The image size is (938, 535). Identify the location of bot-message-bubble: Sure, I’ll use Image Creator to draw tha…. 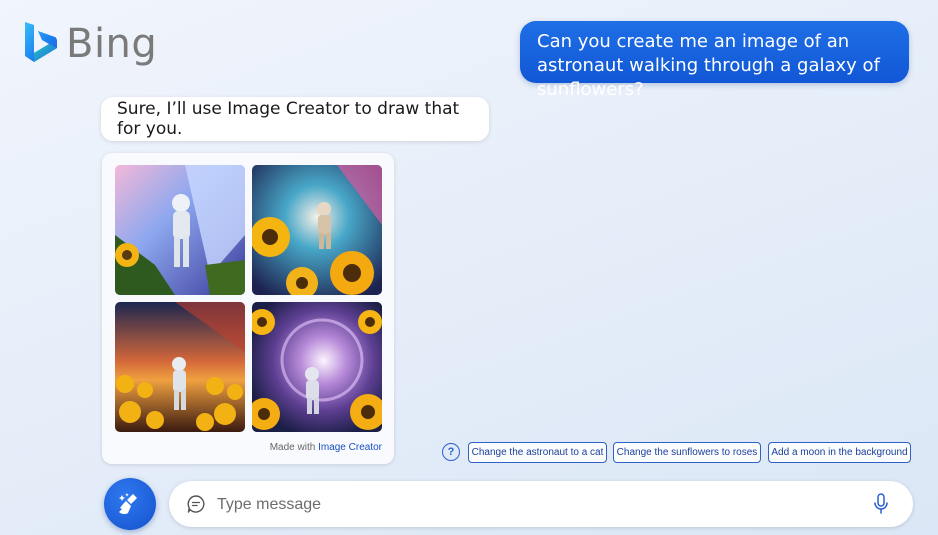
(295, 119).